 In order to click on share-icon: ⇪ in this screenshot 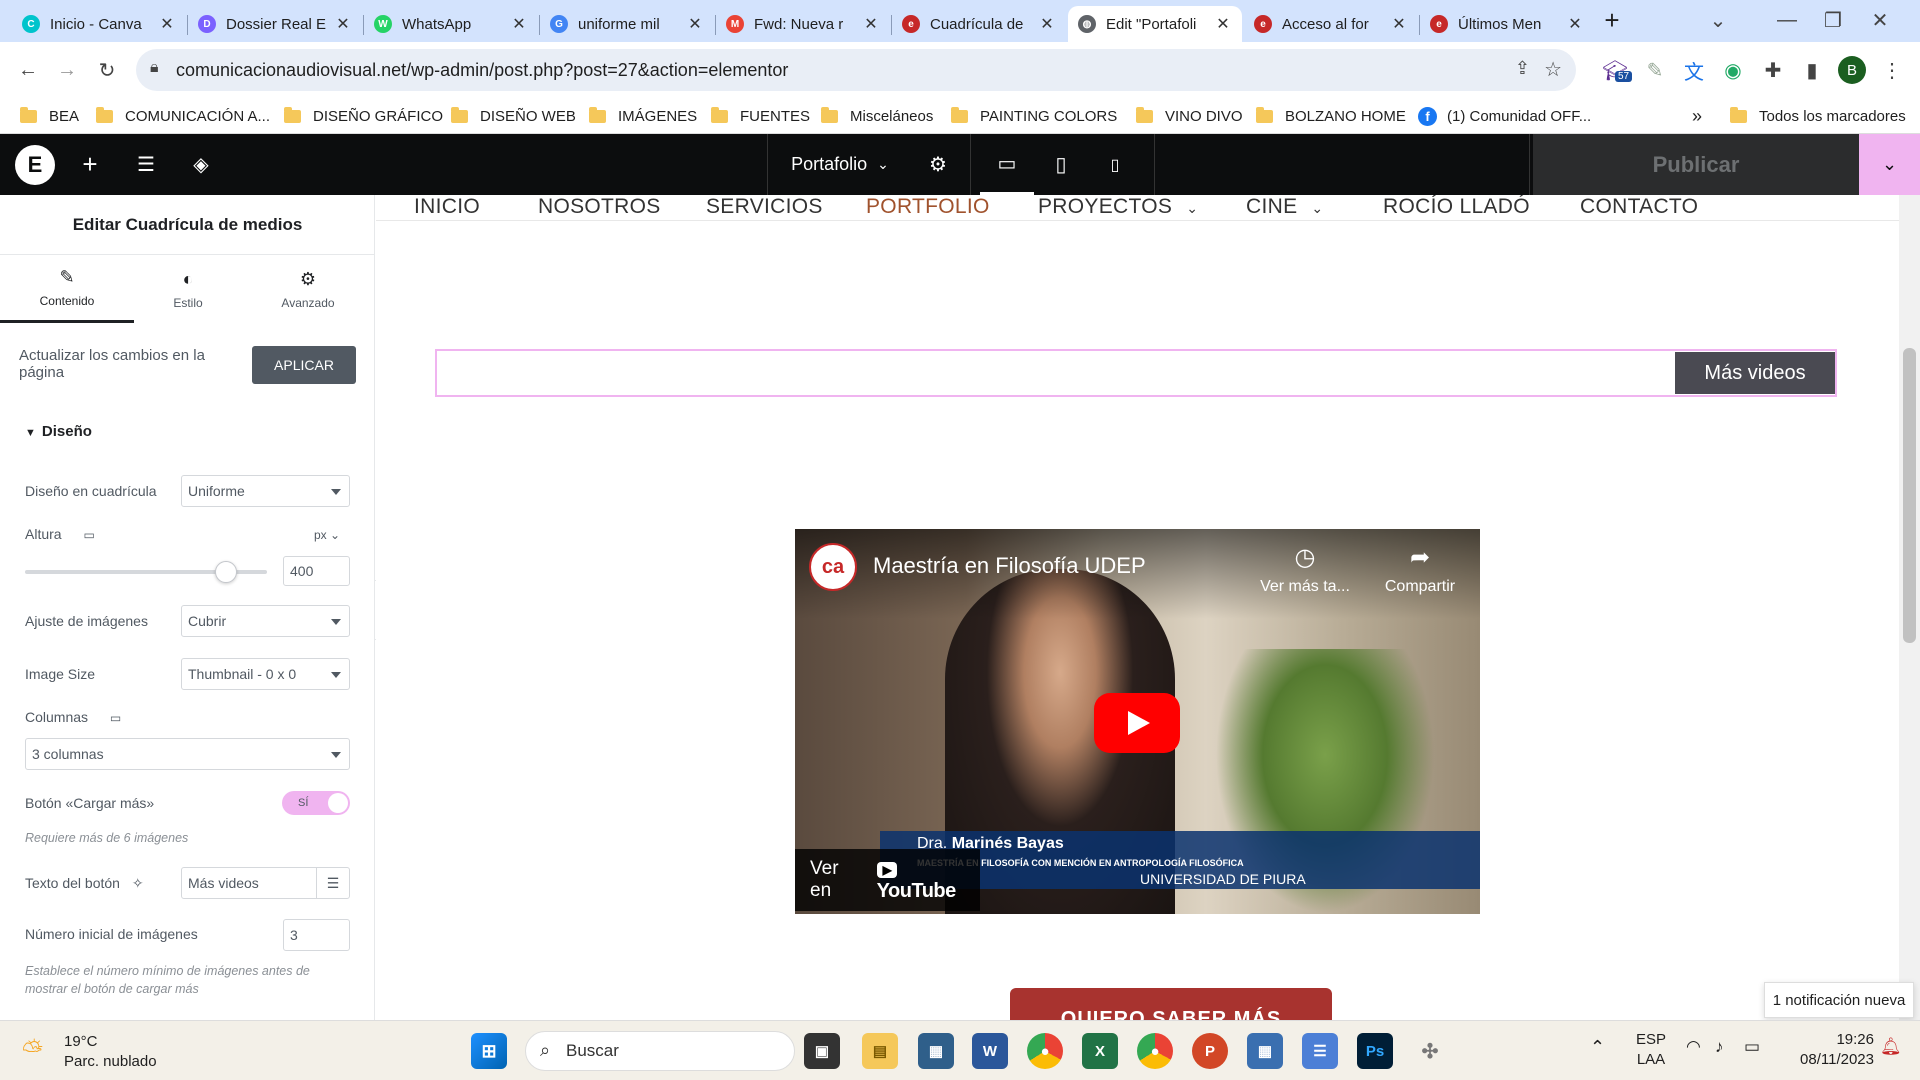, I will do `click(1522, 68)`.